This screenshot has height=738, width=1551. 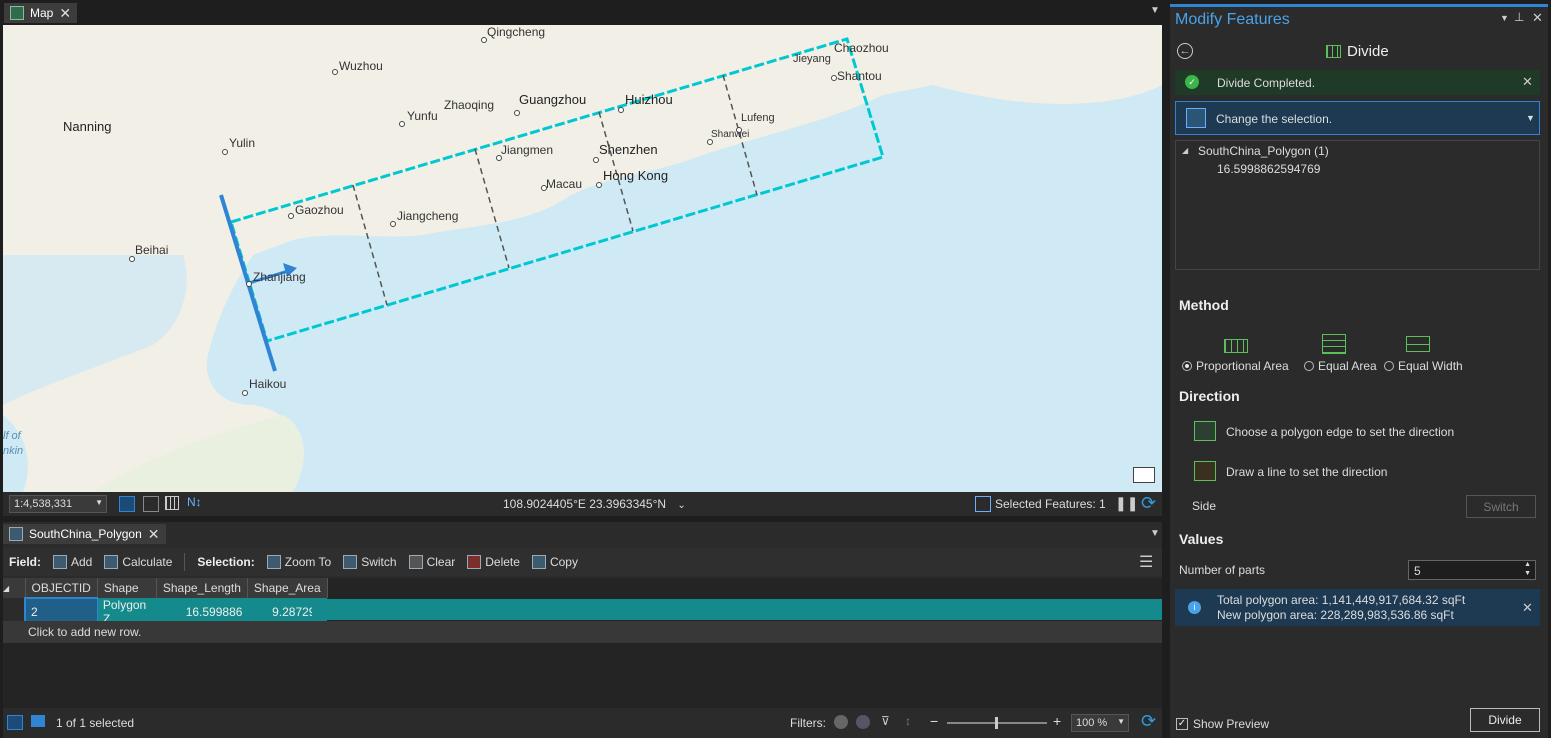 I want to click on scale-select: 1:4,538,331 ▼, so click(x=58, y=504).